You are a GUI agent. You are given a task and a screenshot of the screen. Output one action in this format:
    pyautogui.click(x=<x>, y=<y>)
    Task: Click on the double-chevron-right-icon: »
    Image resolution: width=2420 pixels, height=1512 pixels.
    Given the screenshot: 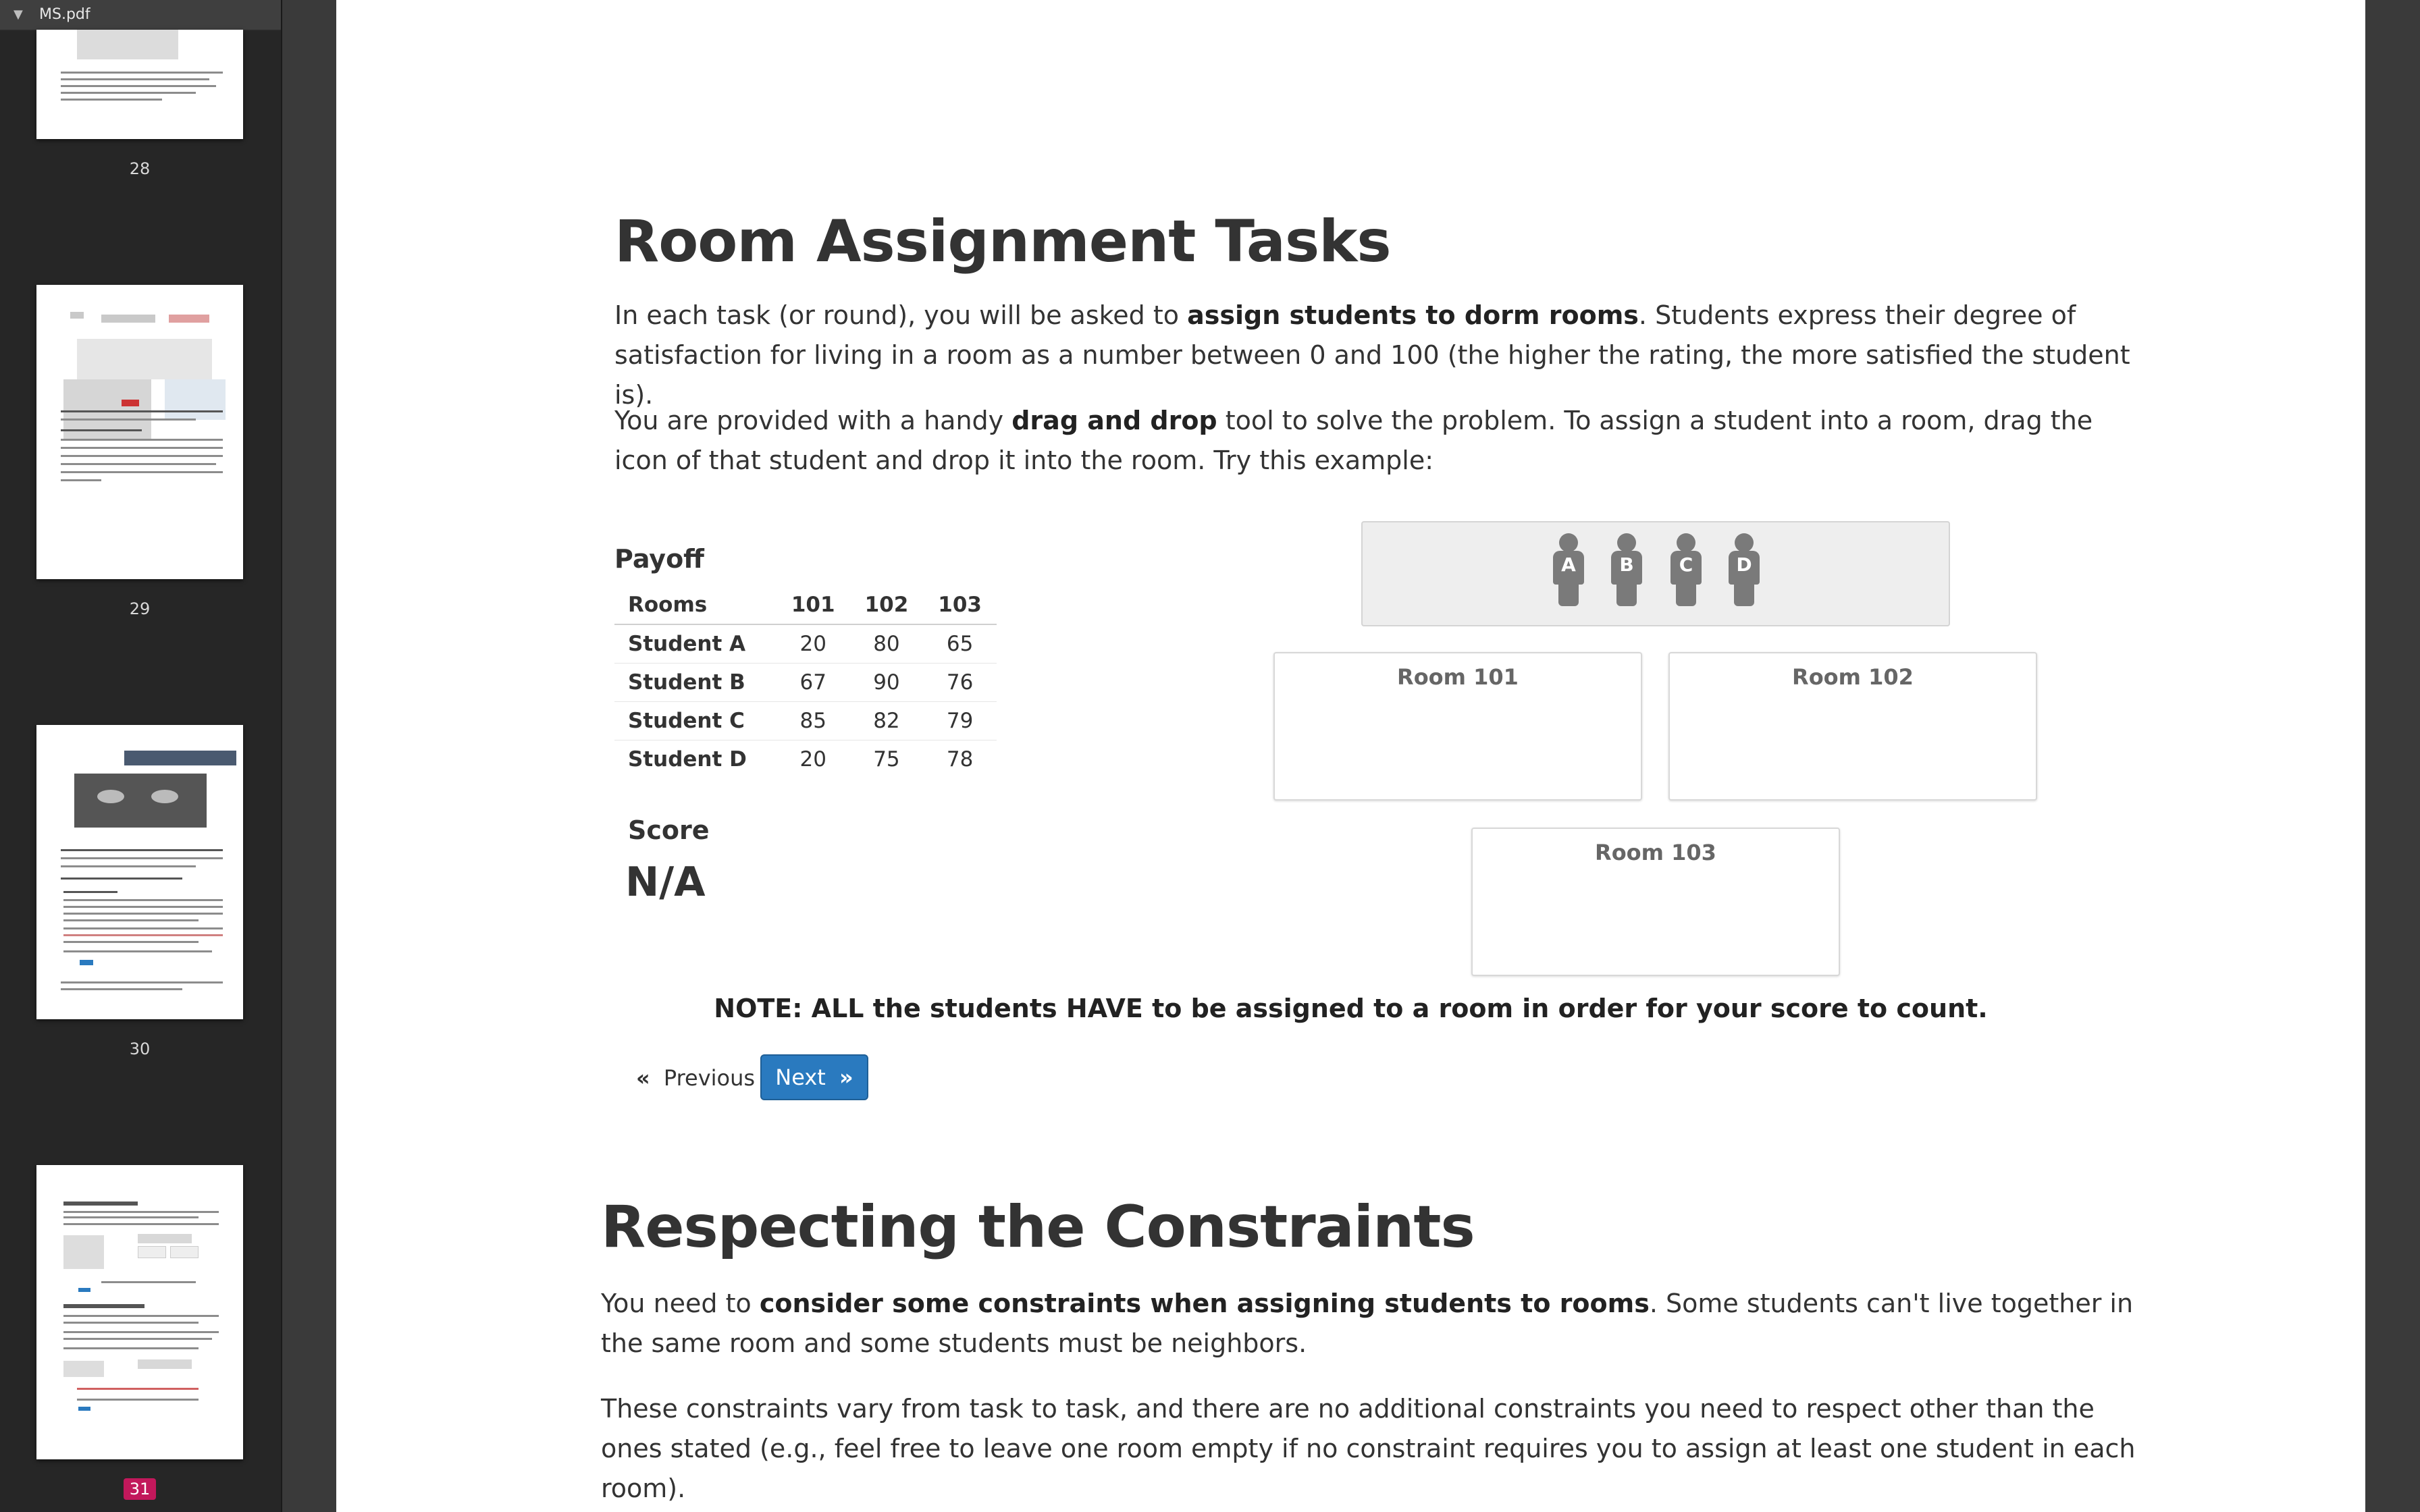 What is the action you would take?
    pyautogui.click(x=846, y=1077)
    